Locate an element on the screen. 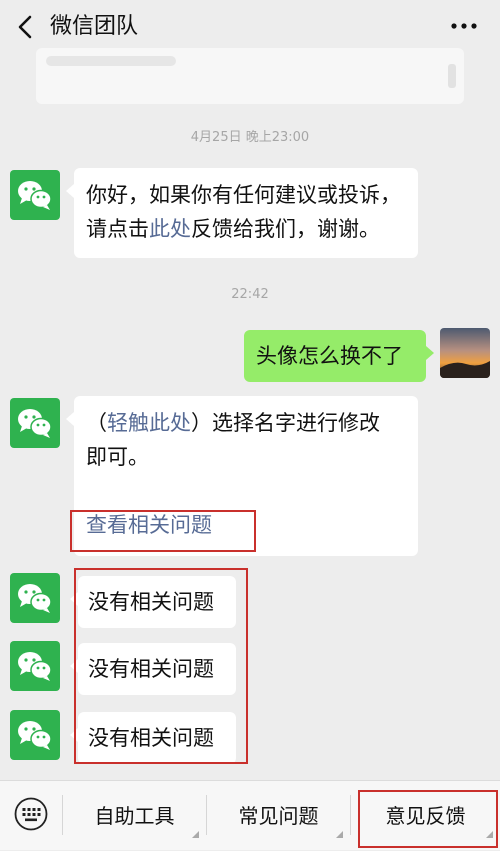  chat-title: 微信团队 is located at coordinates (94, 26).